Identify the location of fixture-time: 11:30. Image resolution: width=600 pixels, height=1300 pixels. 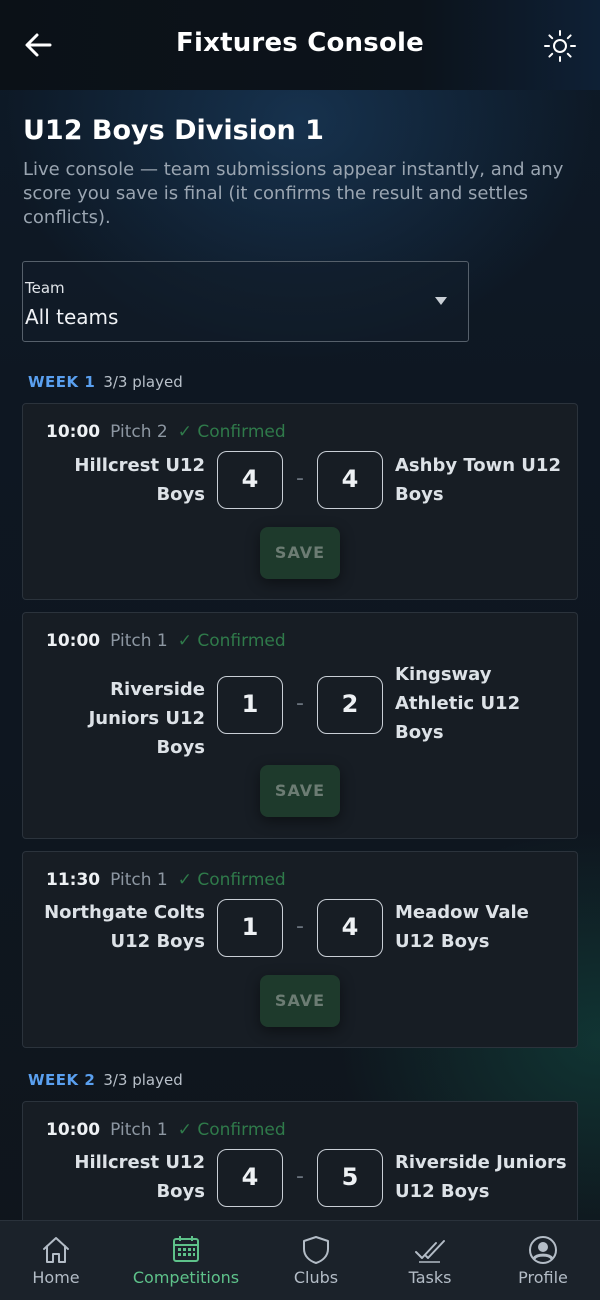
(73, 880).